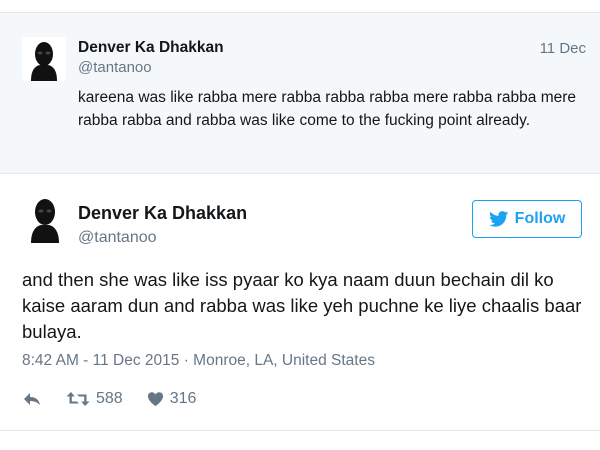  What do you see at coordinates (300, 430) in the screenshot?
I see `divider` at bounding box center [300, 430].